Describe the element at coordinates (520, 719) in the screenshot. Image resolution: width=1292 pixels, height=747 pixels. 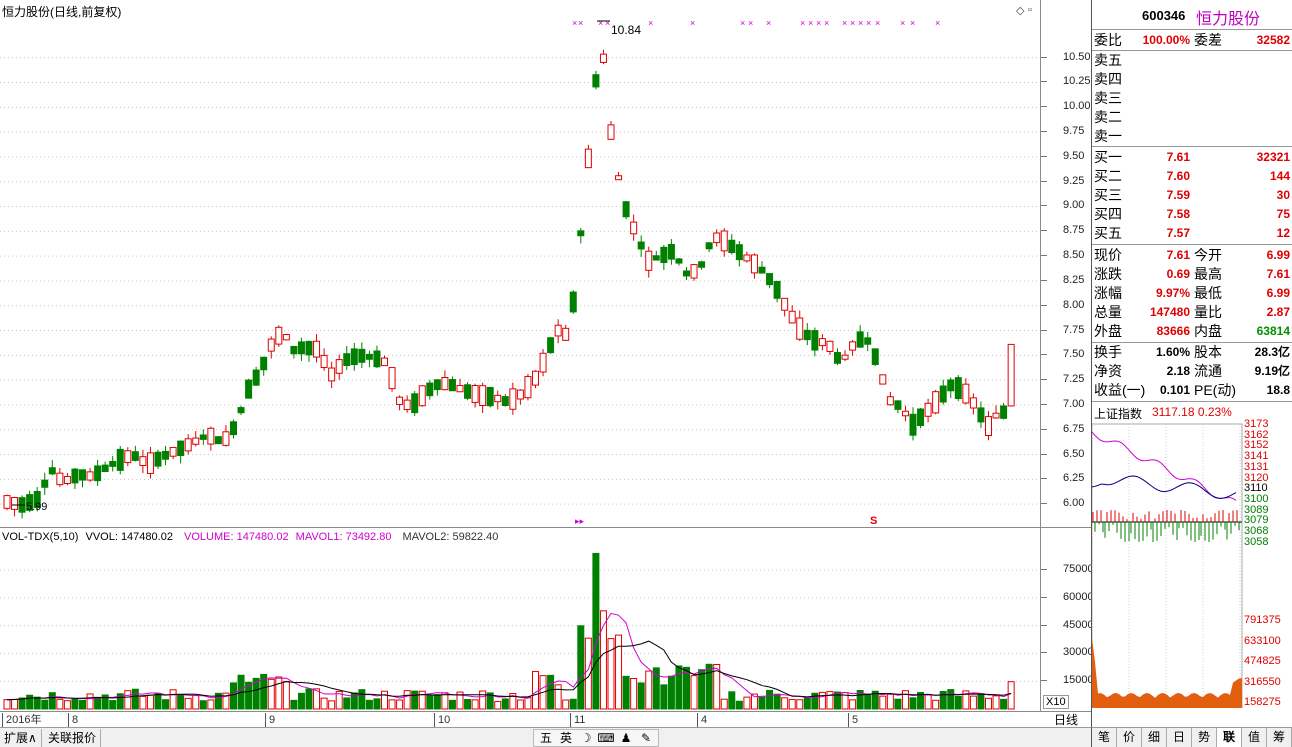
I see `date-axis: 2016年 8 9 10 11 4 5` at that location.